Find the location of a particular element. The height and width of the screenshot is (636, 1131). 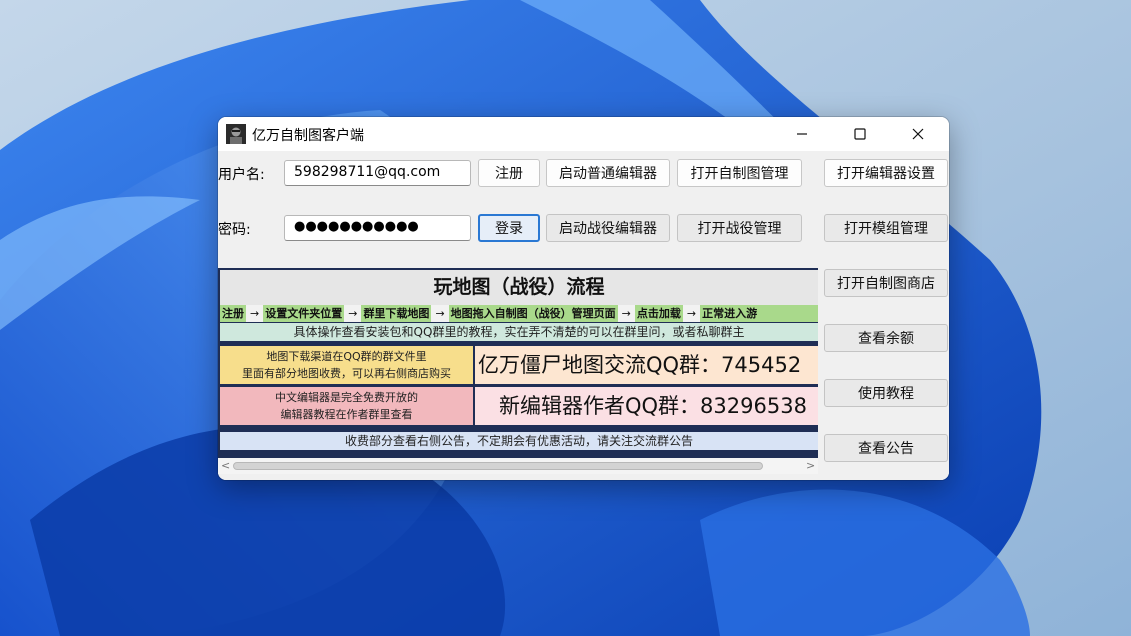

banner-footer: 收费部分查看右侧公告，不定期会有优惠活动，请关注交流群公告 is located at coordinates (519, 441).